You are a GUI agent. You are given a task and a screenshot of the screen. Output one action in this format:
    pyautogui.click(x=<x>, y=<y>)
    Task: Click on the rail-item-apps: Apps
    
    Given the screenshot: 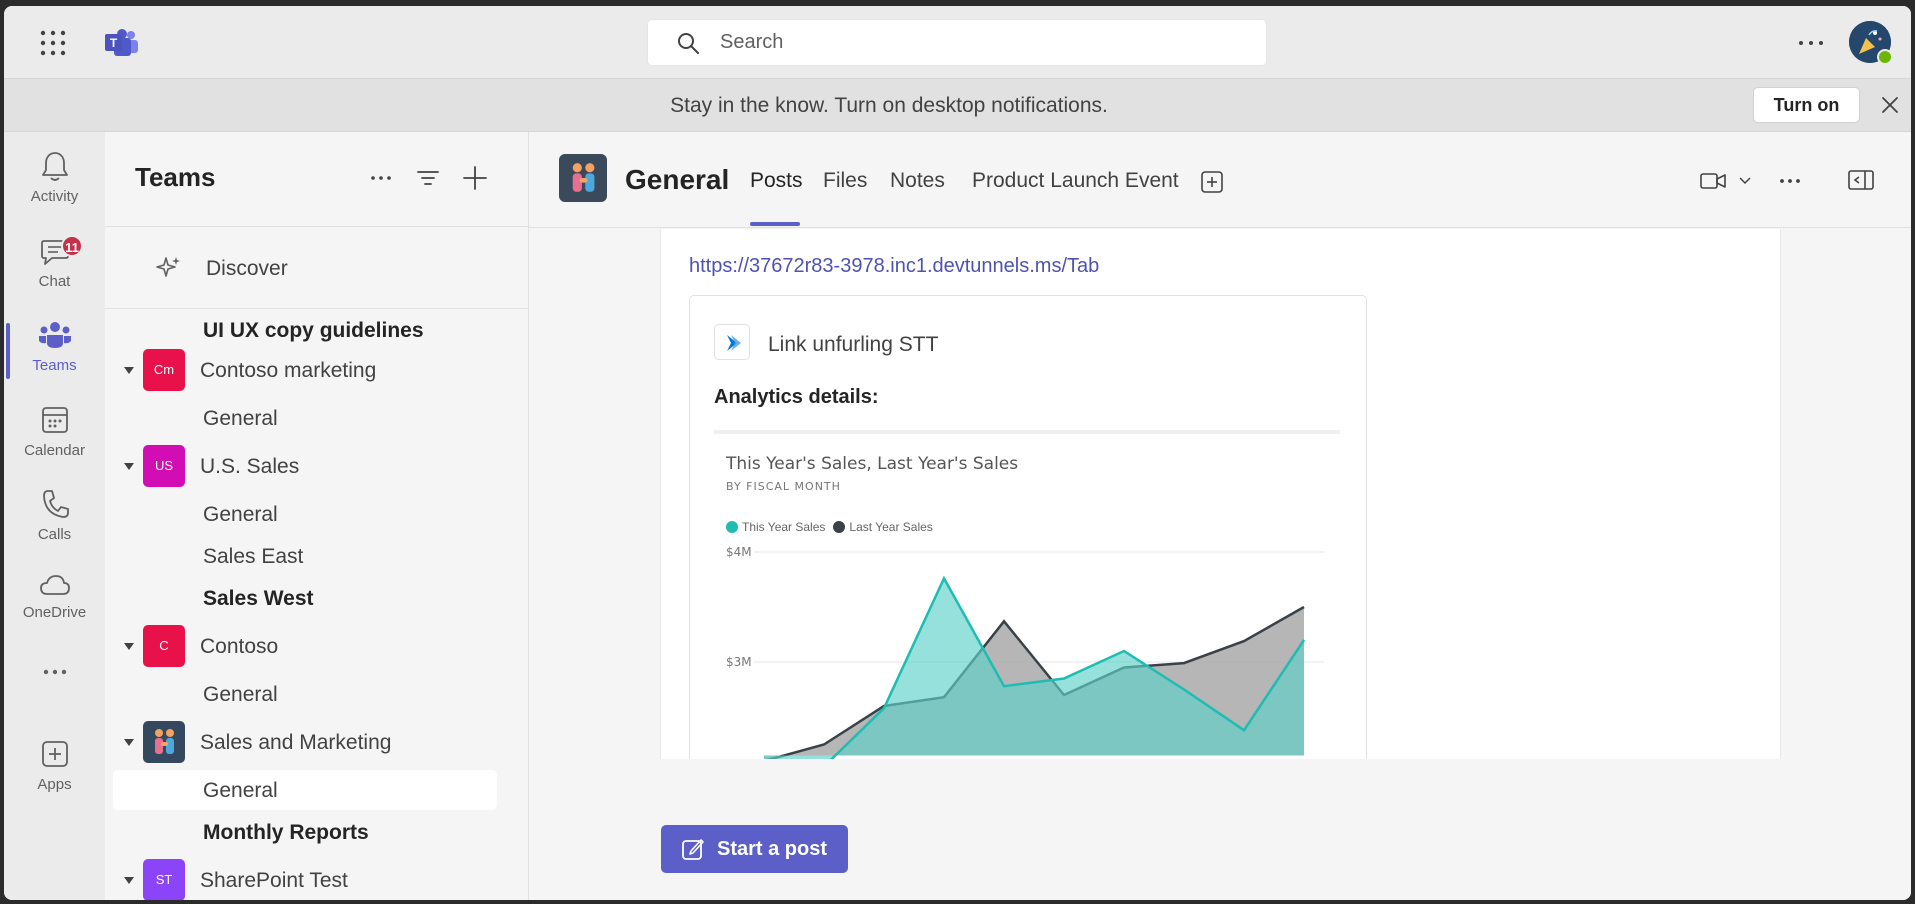 What is the action you would take?
    pyautogui.click(x=54, y=778)
    